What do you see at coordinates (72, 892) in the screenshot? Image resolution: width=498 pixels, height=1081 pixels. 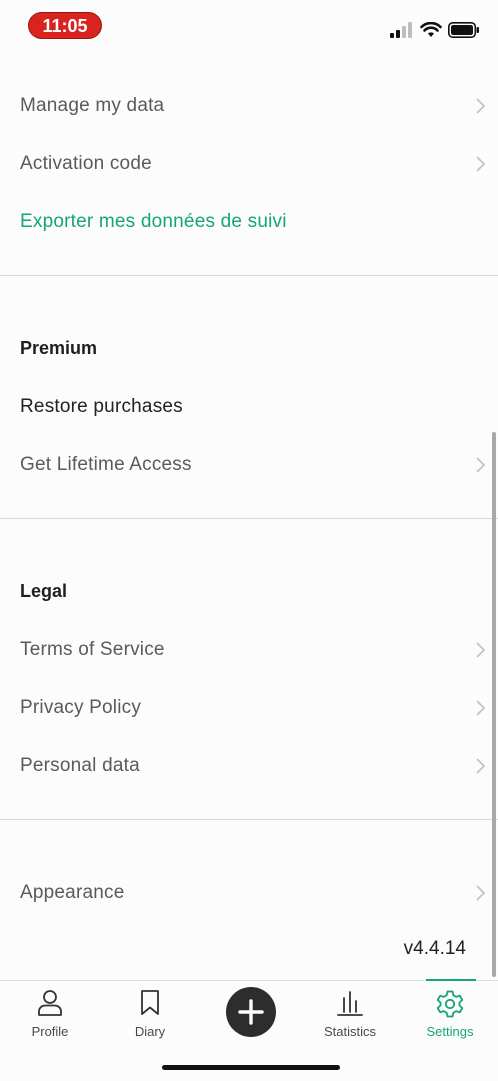 I see `appearance-label: Appearance` at bounding box center [72, 892].